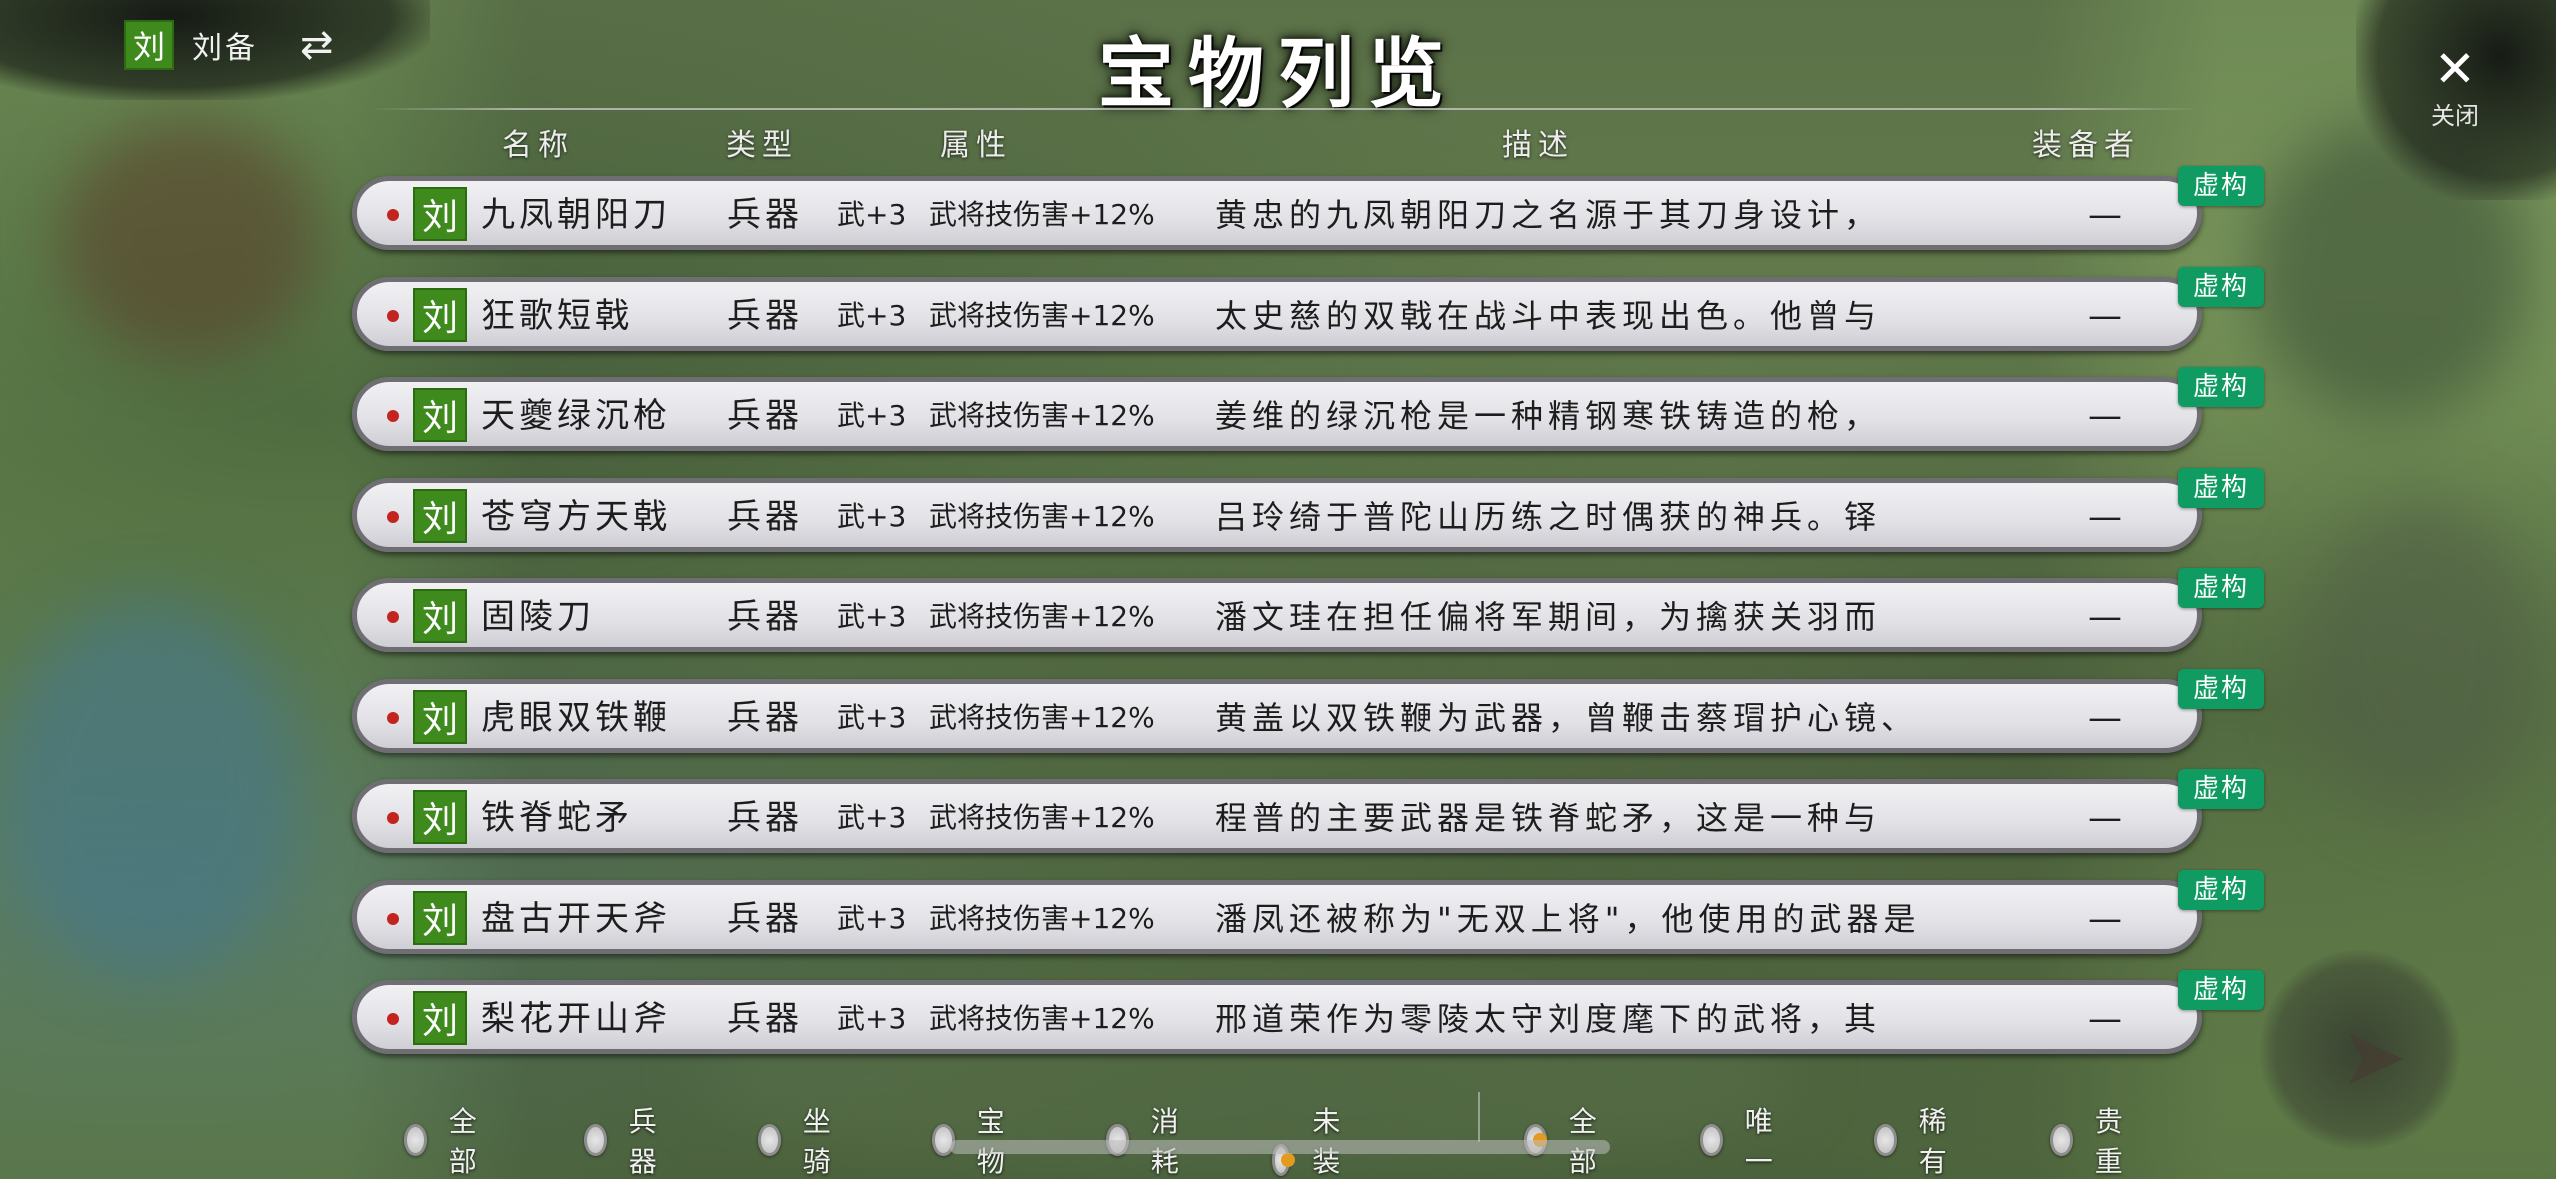  Describe the element at coordinates (2086, 145) in the screenshot. I see `column-header-holder: 装备者` at that location.